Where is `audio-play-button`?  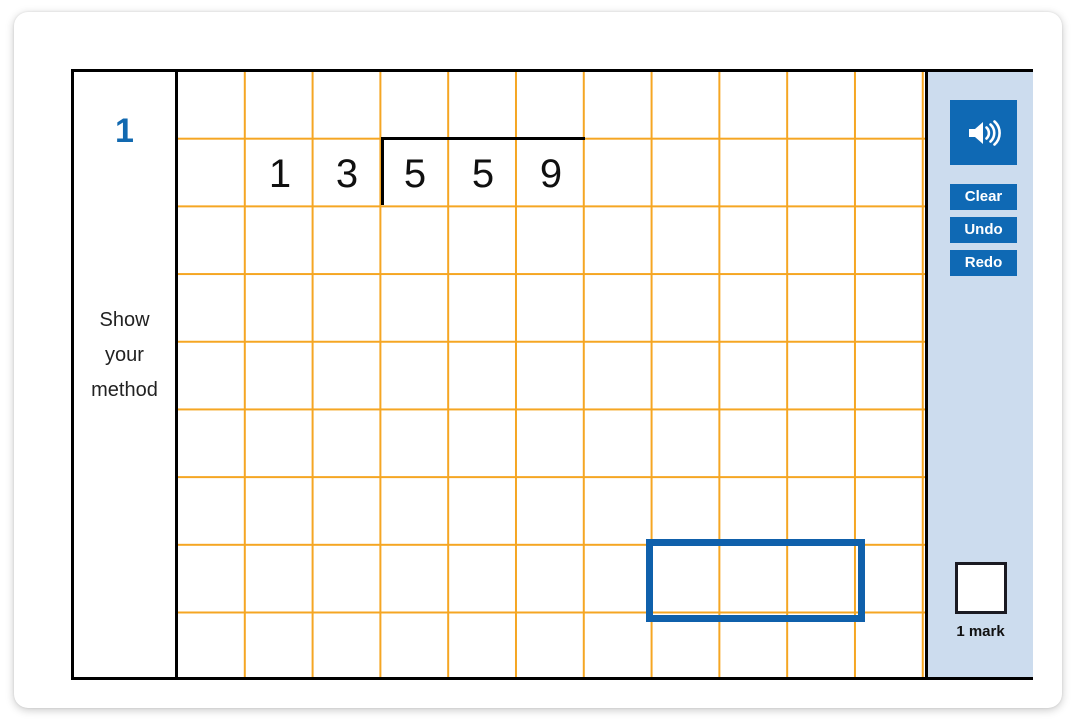
audio-play-button is located at coordinates (983, 132).